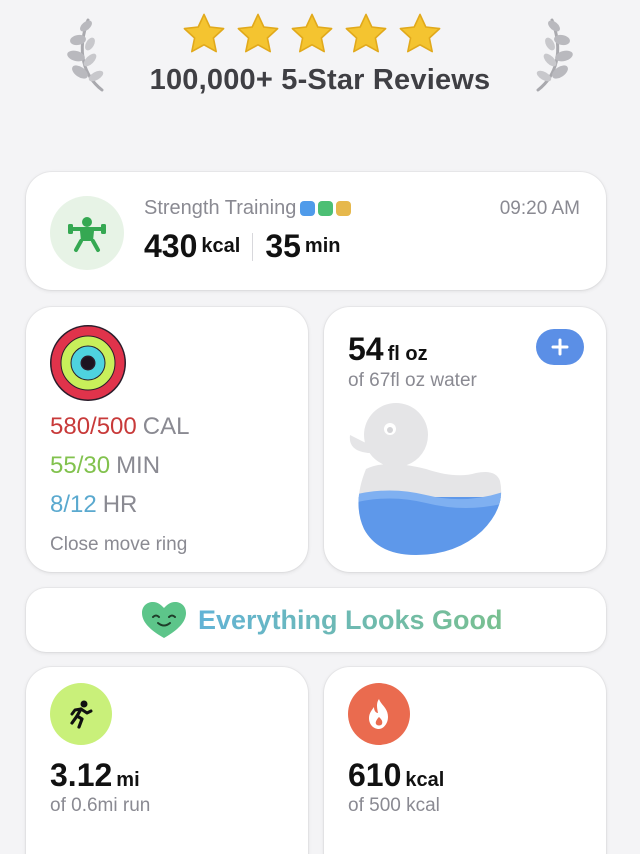  I want to click on workout-time: 09:20 AM, so click(539, 208).